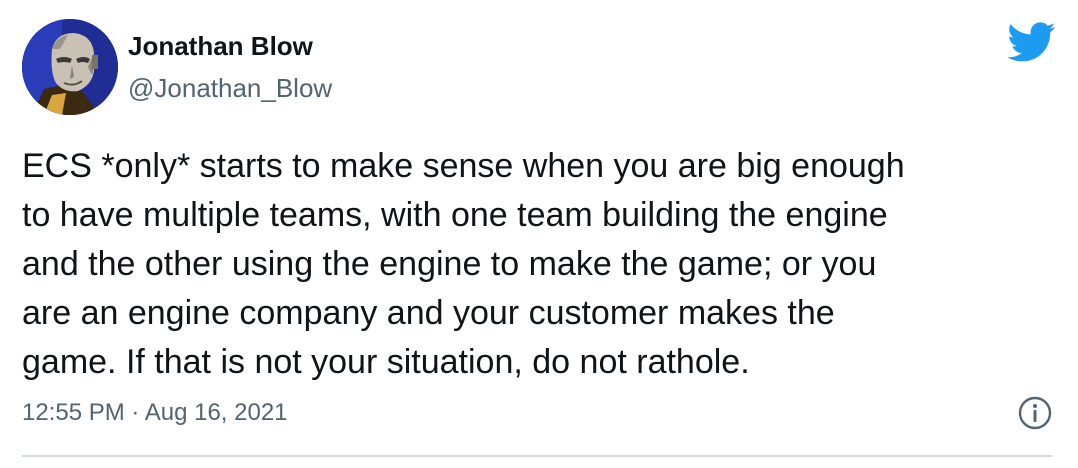  Describe the element at coordinates (537, 456) in the screenshot. I see `divider` at that location.